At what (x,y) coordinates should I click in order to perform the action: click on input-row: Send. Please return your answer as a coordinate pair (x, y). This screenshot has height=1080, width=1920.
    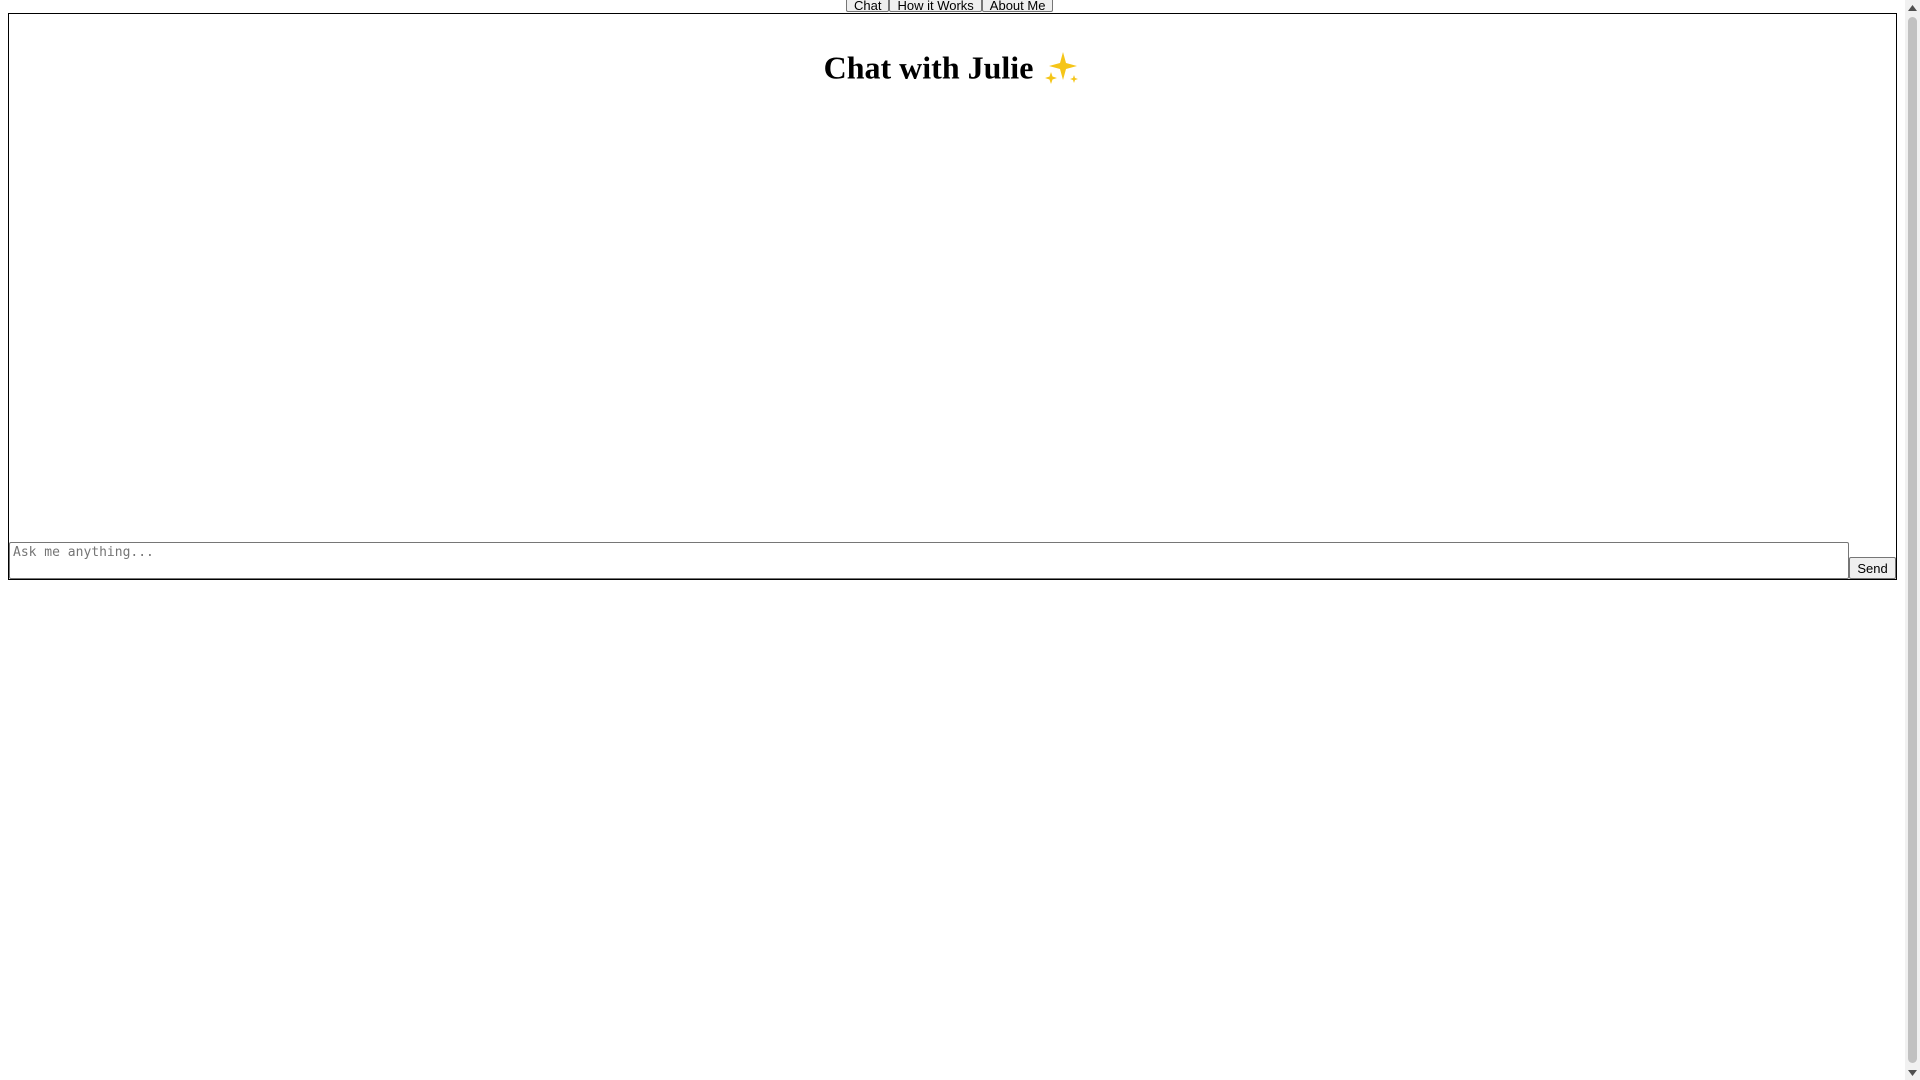
    Looking at the image, I should click on (952, 560).